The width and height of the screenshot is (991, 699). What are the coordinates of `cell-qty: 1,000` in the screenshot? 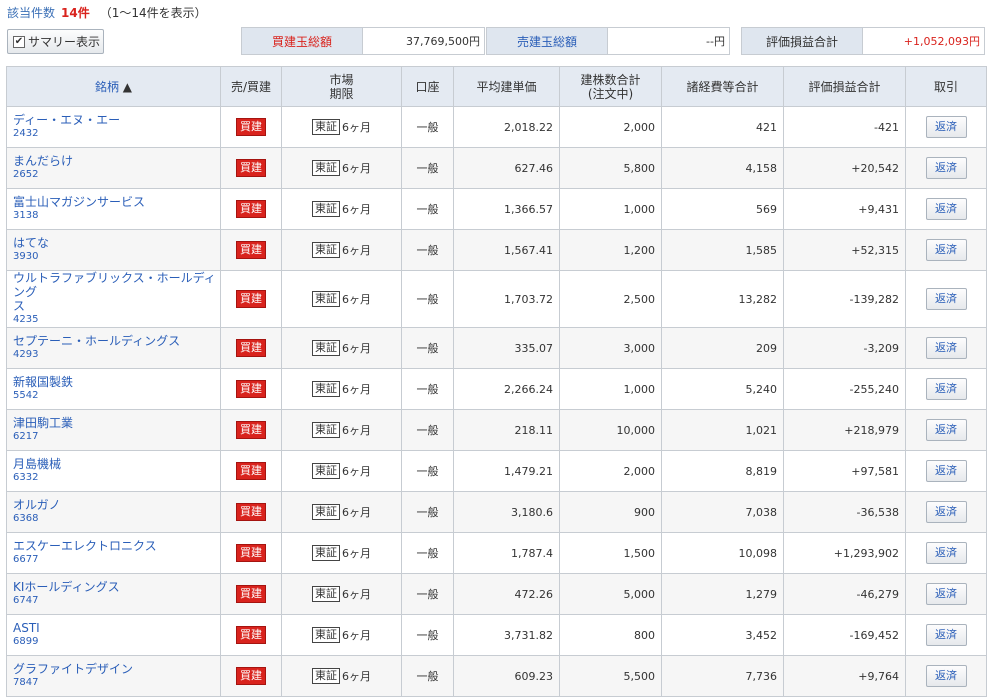 It's located at (610, 209).